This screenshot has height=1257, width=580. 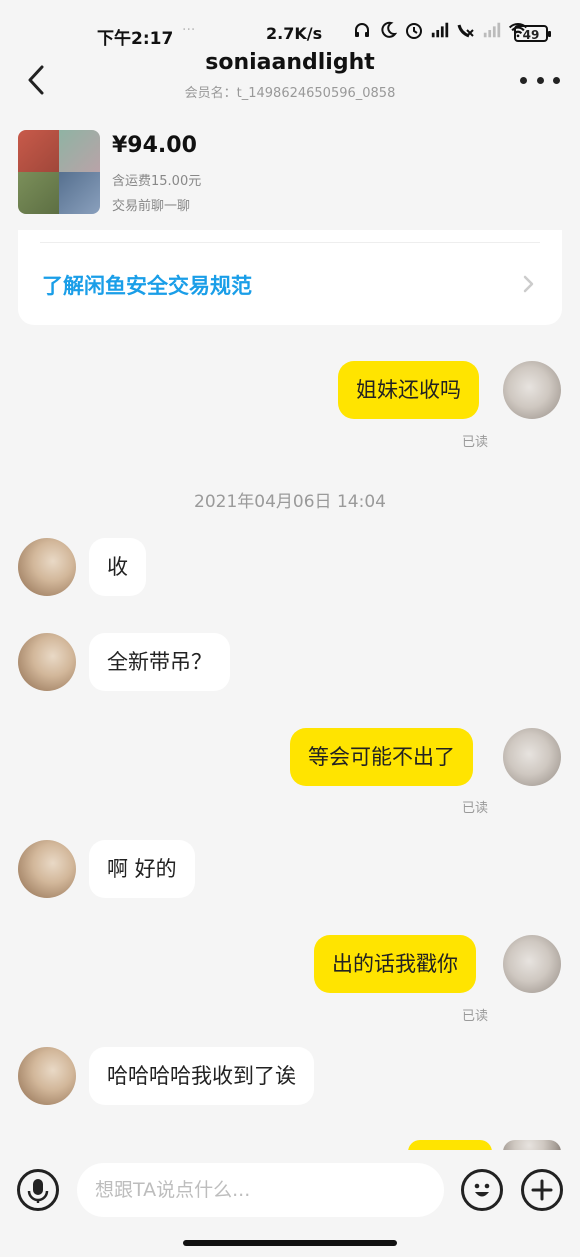 I want to click on chevron-right-icon, so click(x=528, y=284).